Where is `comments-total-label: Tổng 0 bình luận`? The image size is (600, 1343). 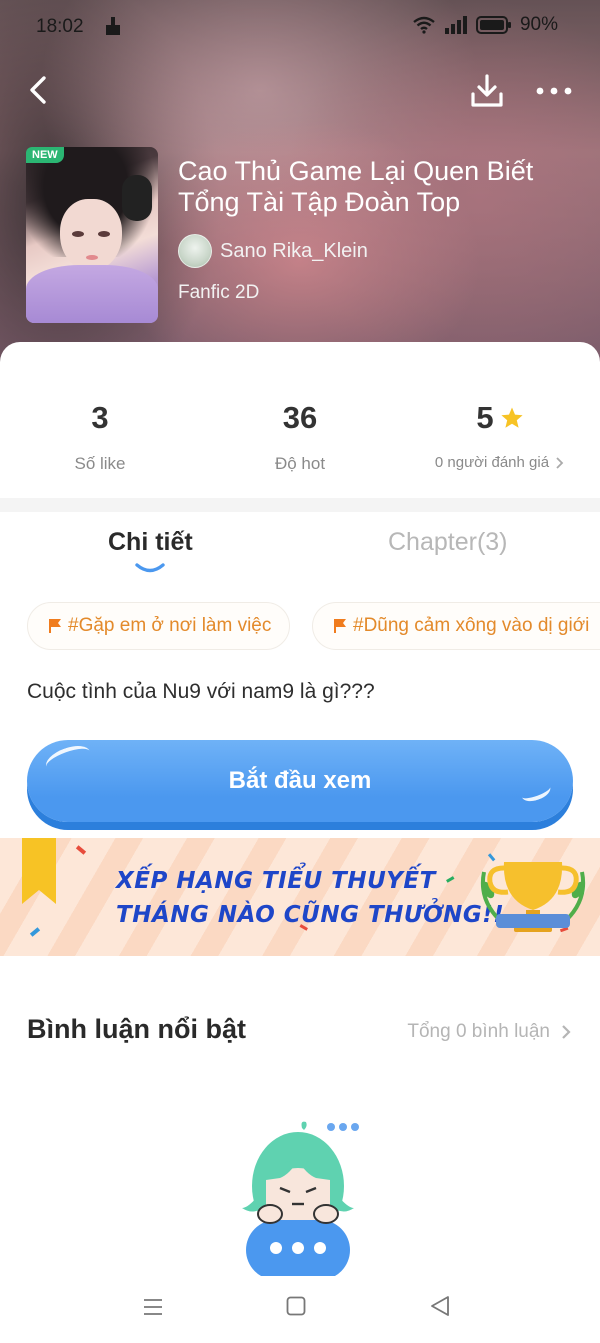
comments-total-label: Tổng 0 bình luận is located at coordinates (478, 1031).